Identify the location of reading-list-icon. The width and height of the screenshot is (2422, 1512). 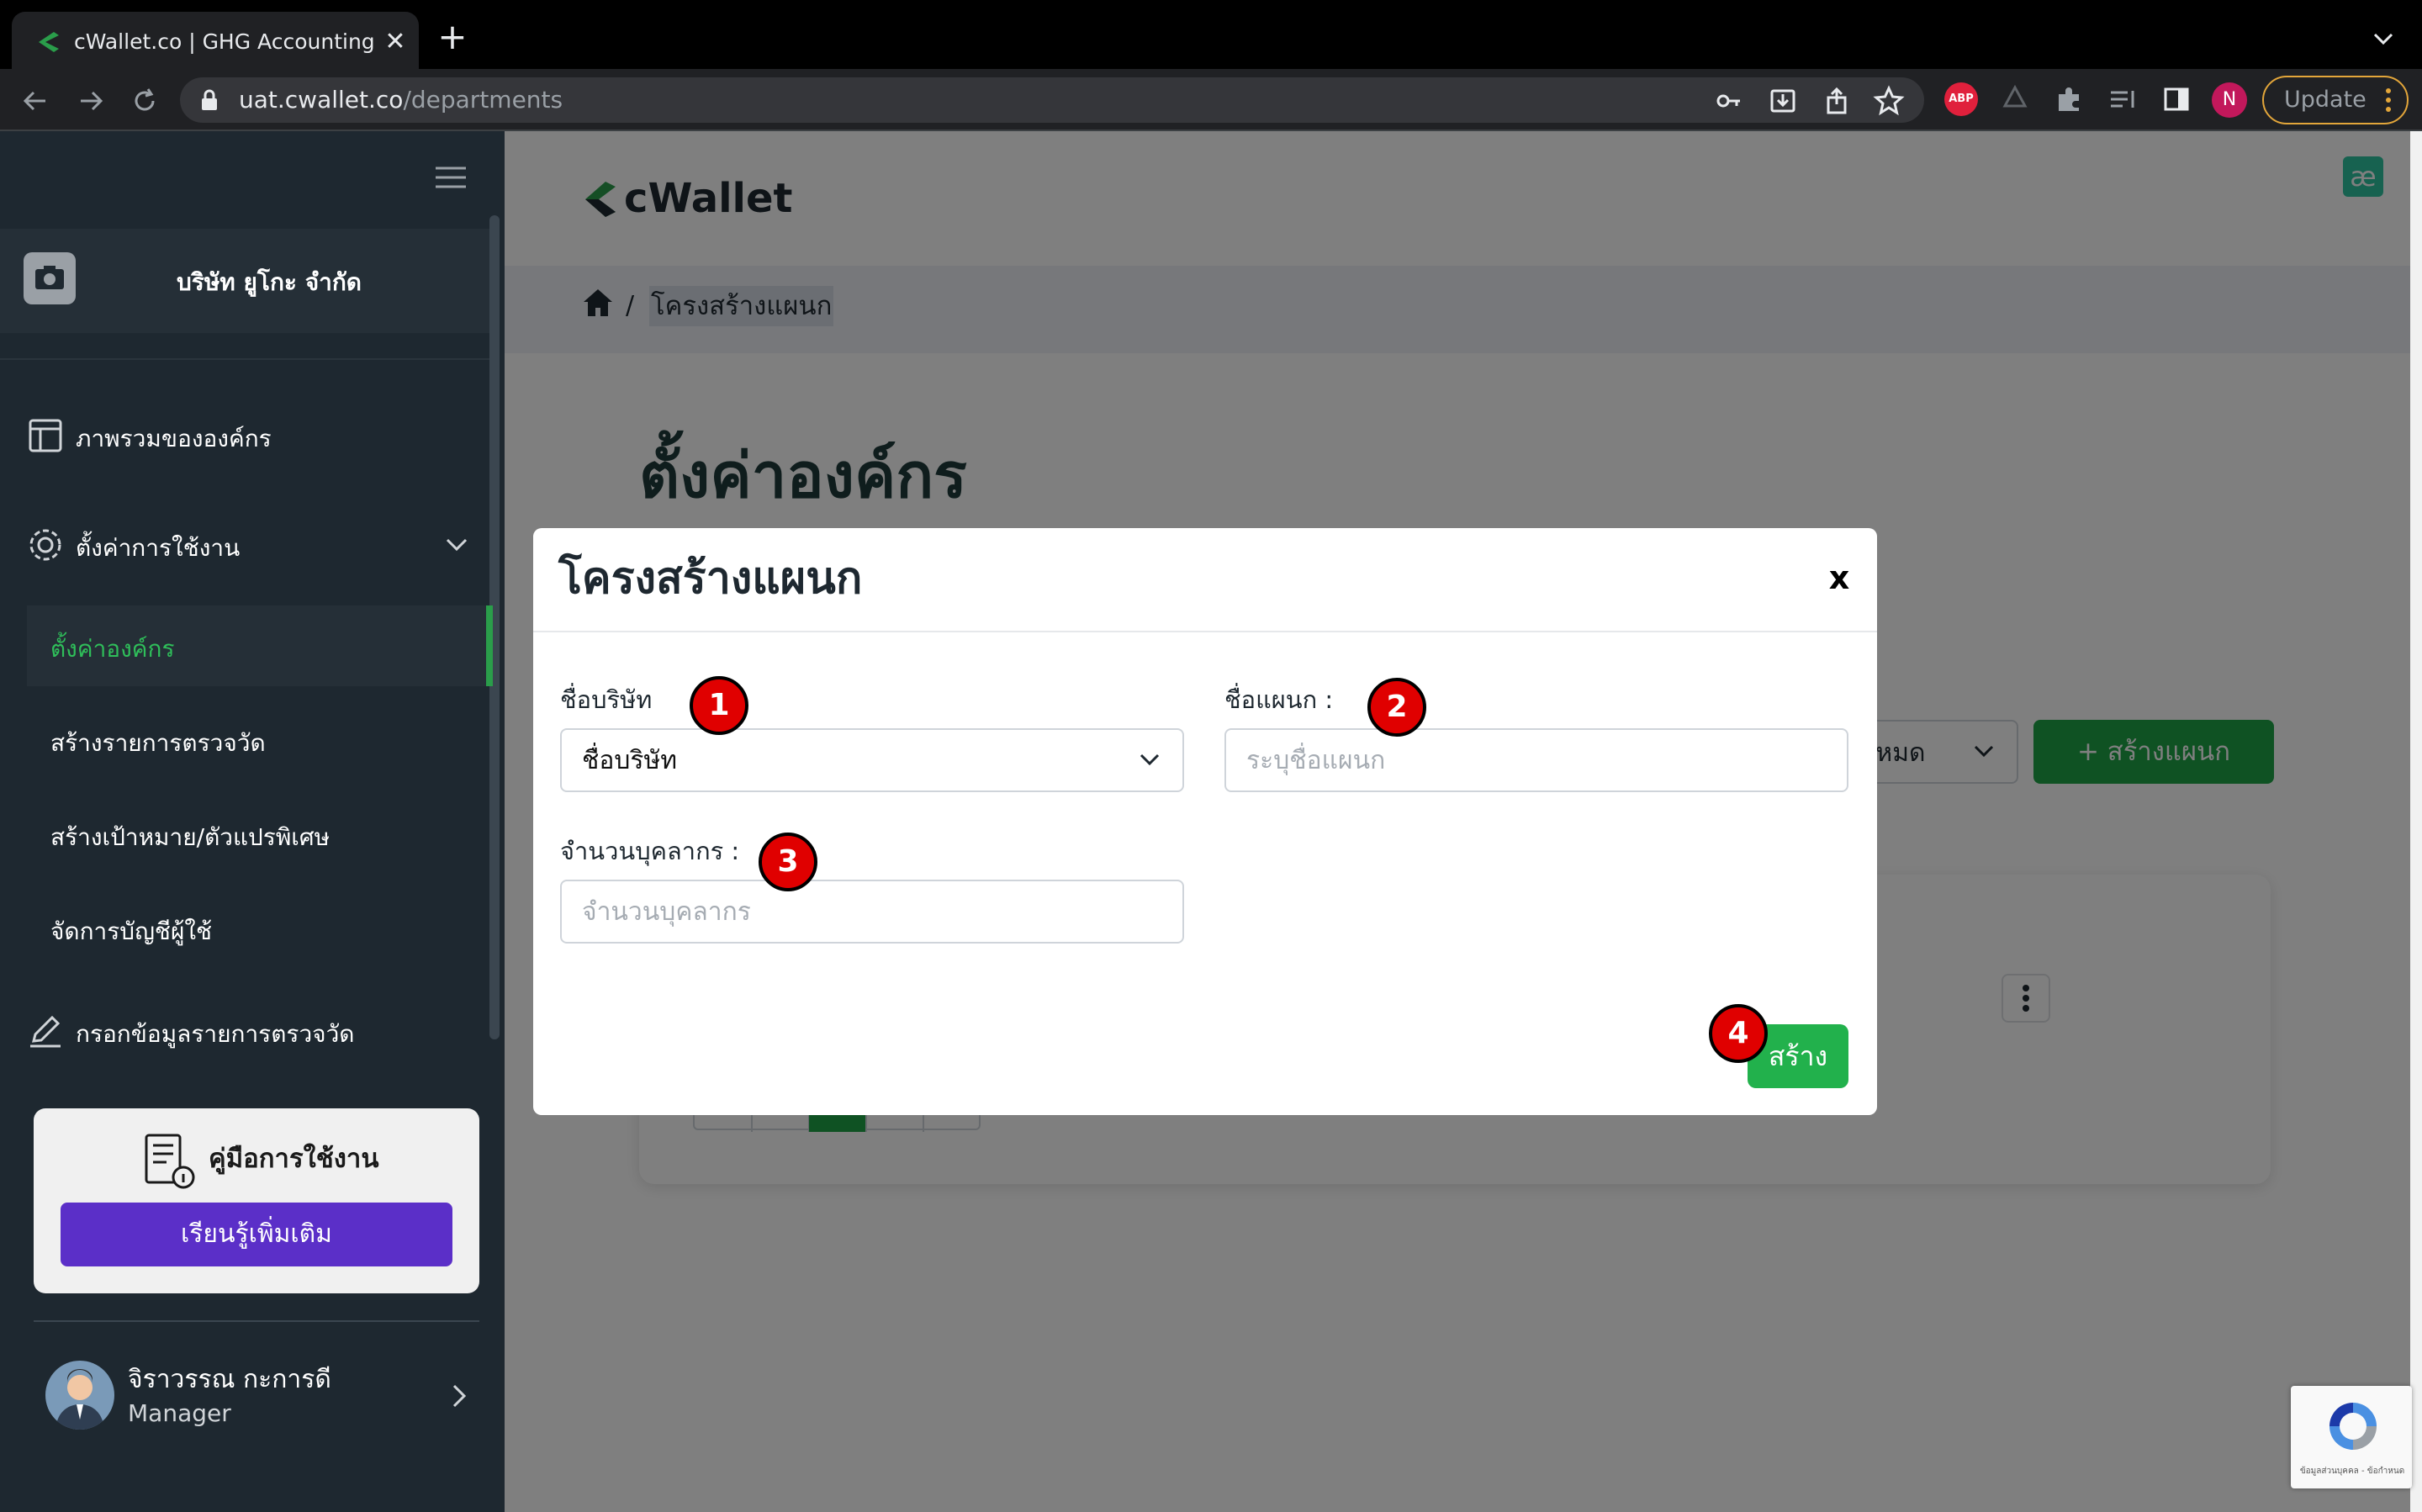
(2122, 99).